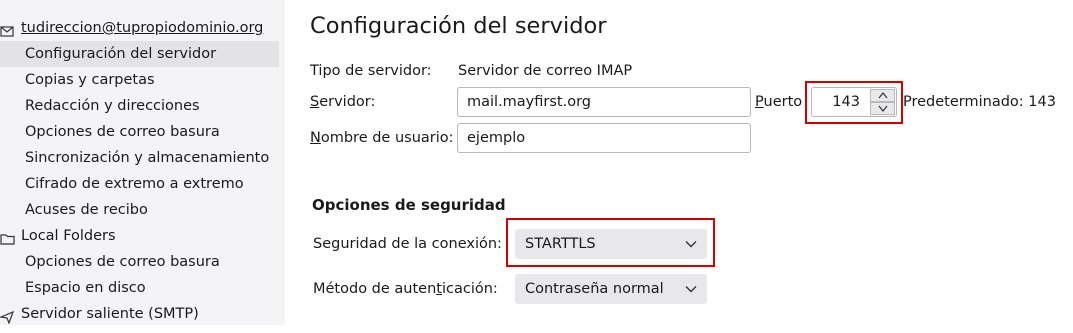  What do you see at coordinates (371, 71) in the screenshot?
I see `server-type-label: Tipo de servidor:` at bounding box center [371, 71].